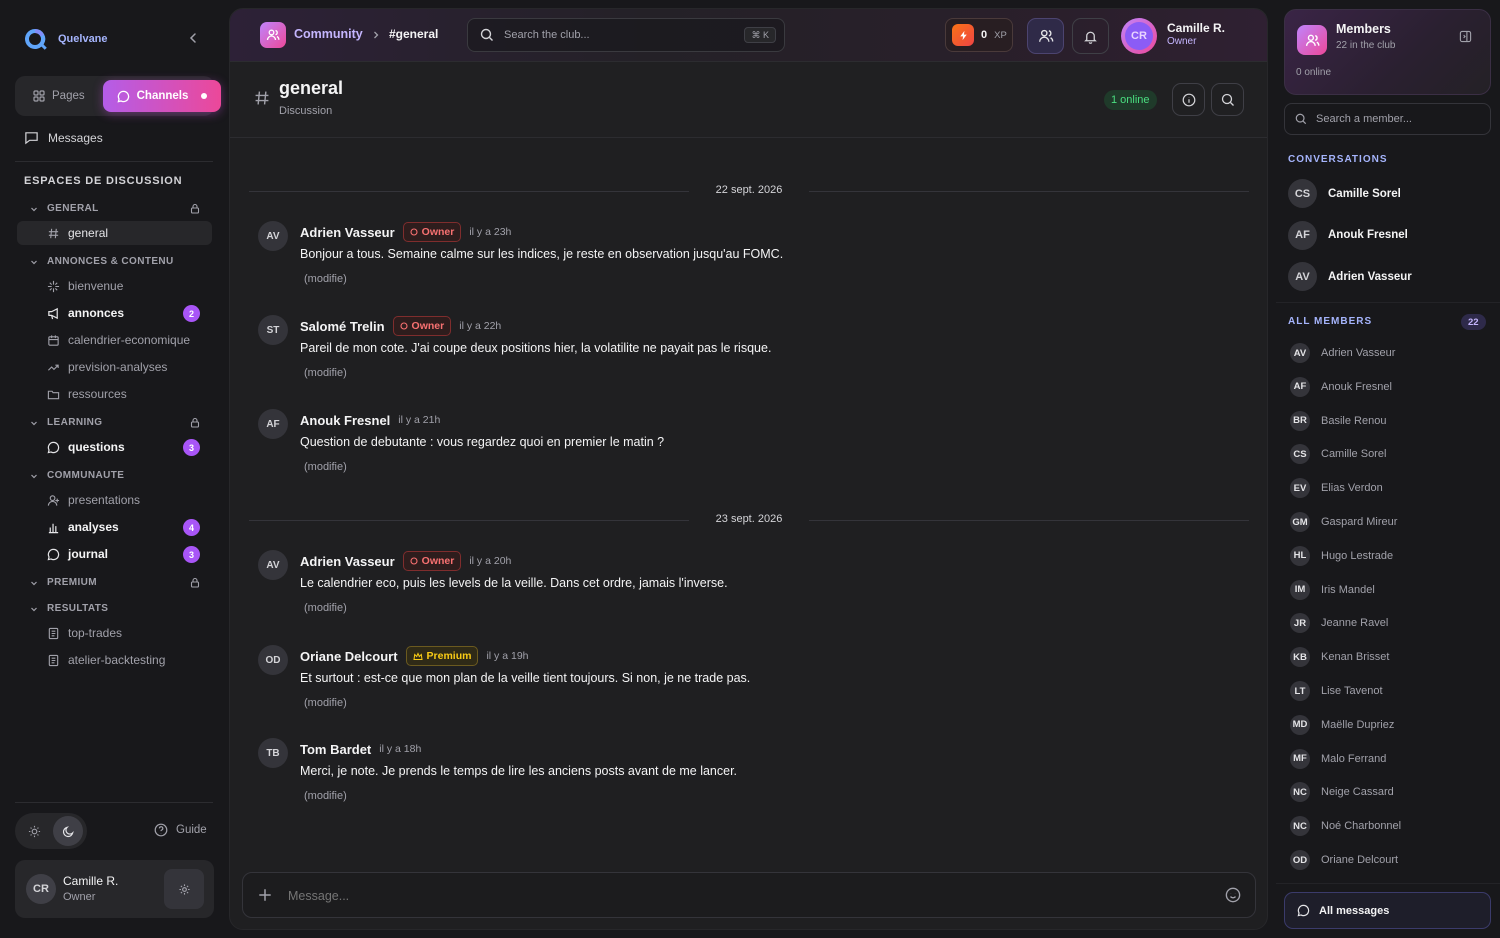  I want to click on avatar: OD, so click(273, 660).